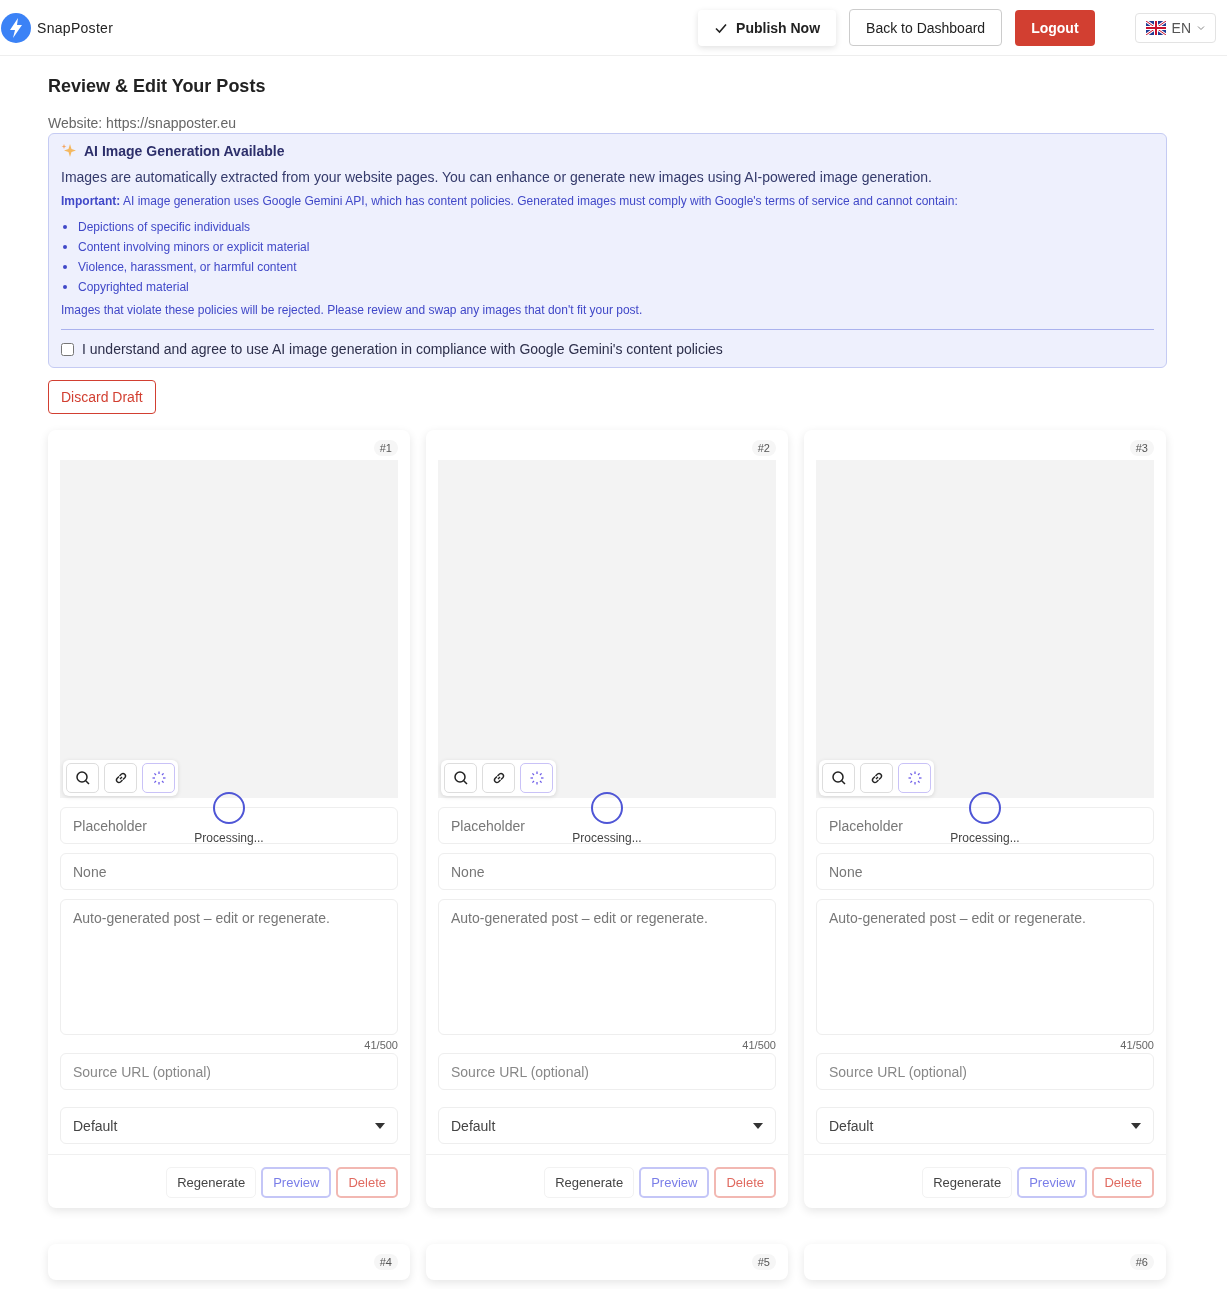 The image size is (1227, 1289). Describe the element at coordinates (67, 349) in the screenshot. I see `consent-checkbox` at that location.